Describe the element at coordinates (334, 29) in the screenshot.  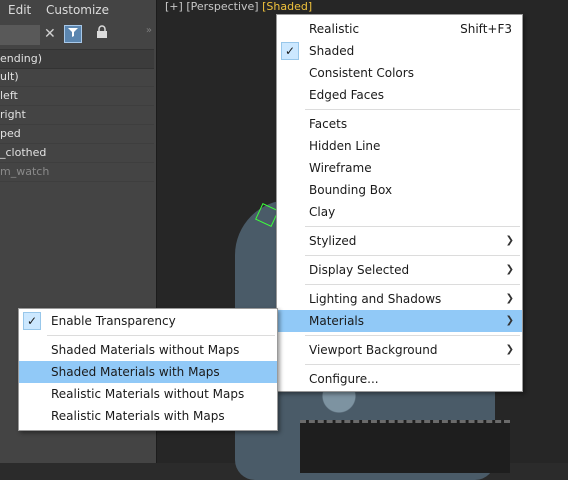
I see `menu-item-label: Realistic` at that location.